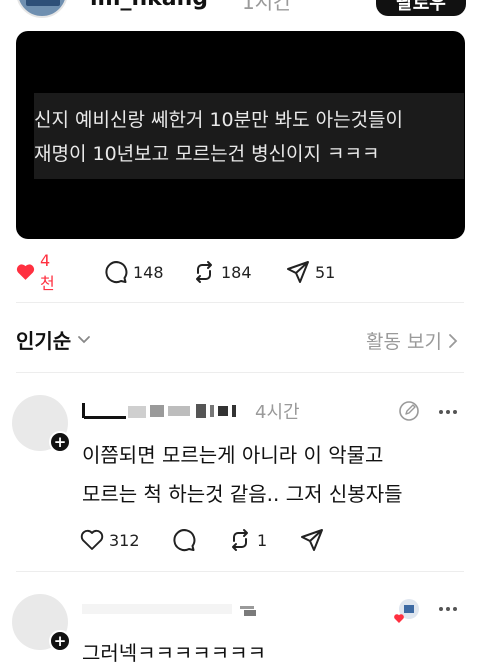 The width and height of the screenshot is (480, 672). What do you see at coordinates (404, 342) in the screenshot?
I see `activity-label: 활동 보기` at bounding box center [404, 342].